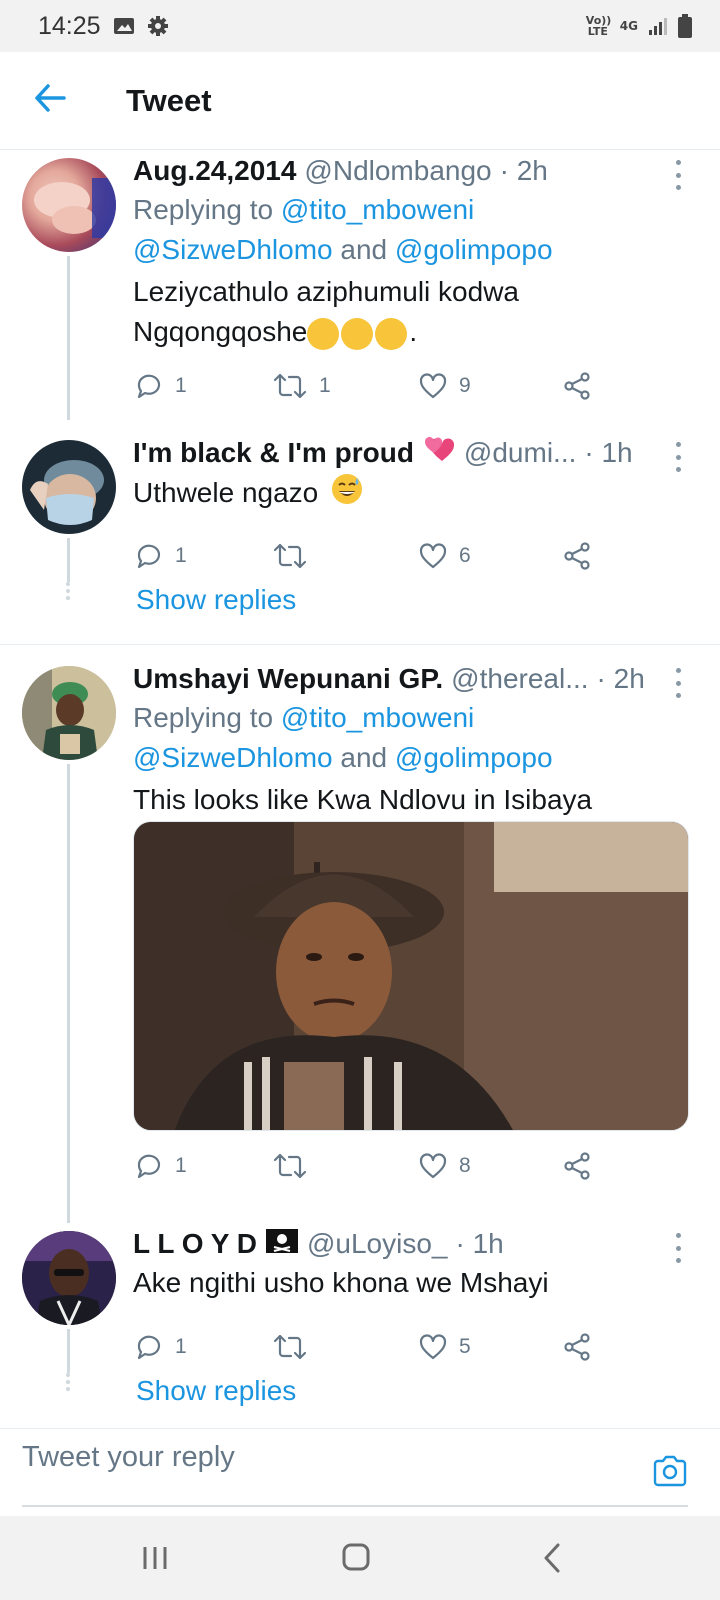  I want to click on back-arrow-icon, so click(50, 100).